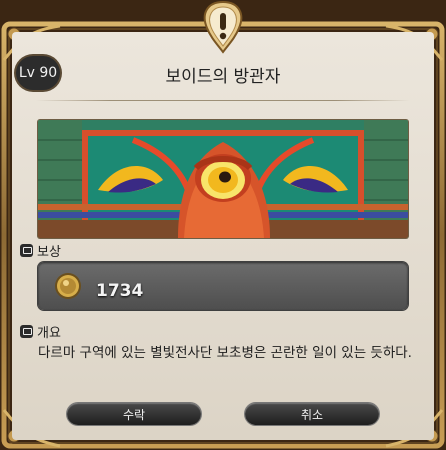 The height and width of the screenshot is (450, 446). What do you see at coordinates (223, 286) in the screenshot?
I see `reward-box: 1734` at bounding box center [223, 286].